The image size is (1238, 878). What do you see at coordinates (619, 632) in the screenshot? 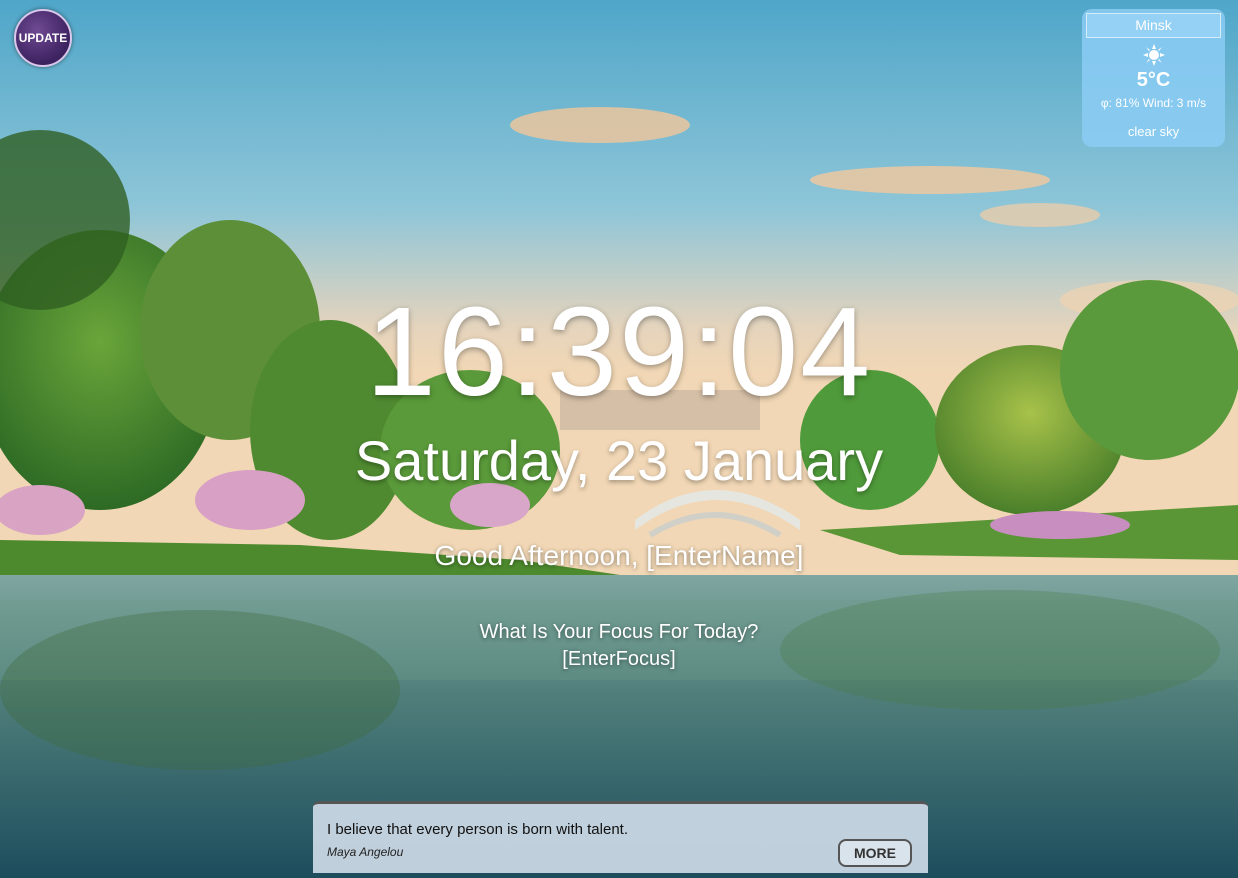
I see `focus-question: What Is Your Focus For Today?` at bounding box center [619, 632].